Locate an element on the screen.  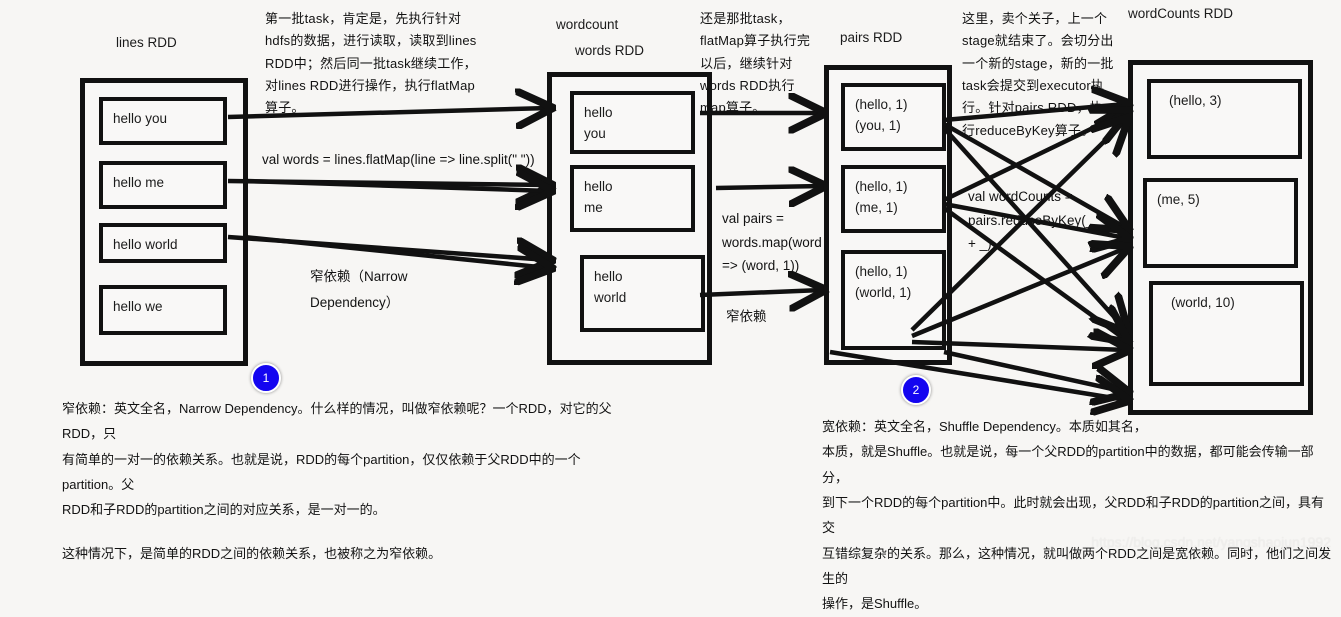
arrow-words3-pairs3 is located at coordinates (760, 292).